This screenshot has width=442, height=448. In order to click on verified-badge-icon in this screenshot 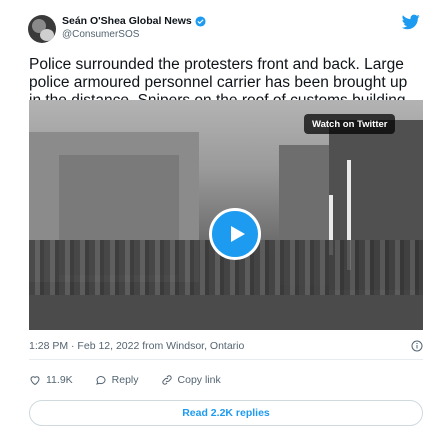, I will do `click(200, 21)`.